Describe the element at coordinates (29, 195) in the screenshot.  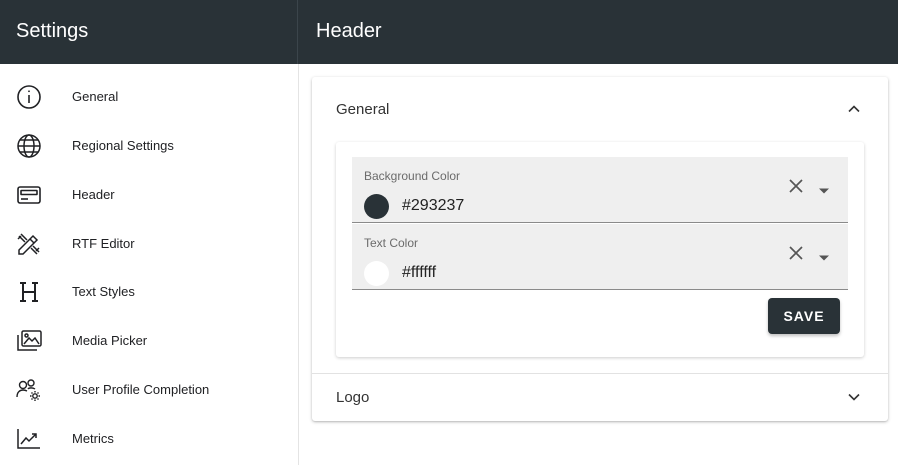
I see `header-layout-icon` at that location.